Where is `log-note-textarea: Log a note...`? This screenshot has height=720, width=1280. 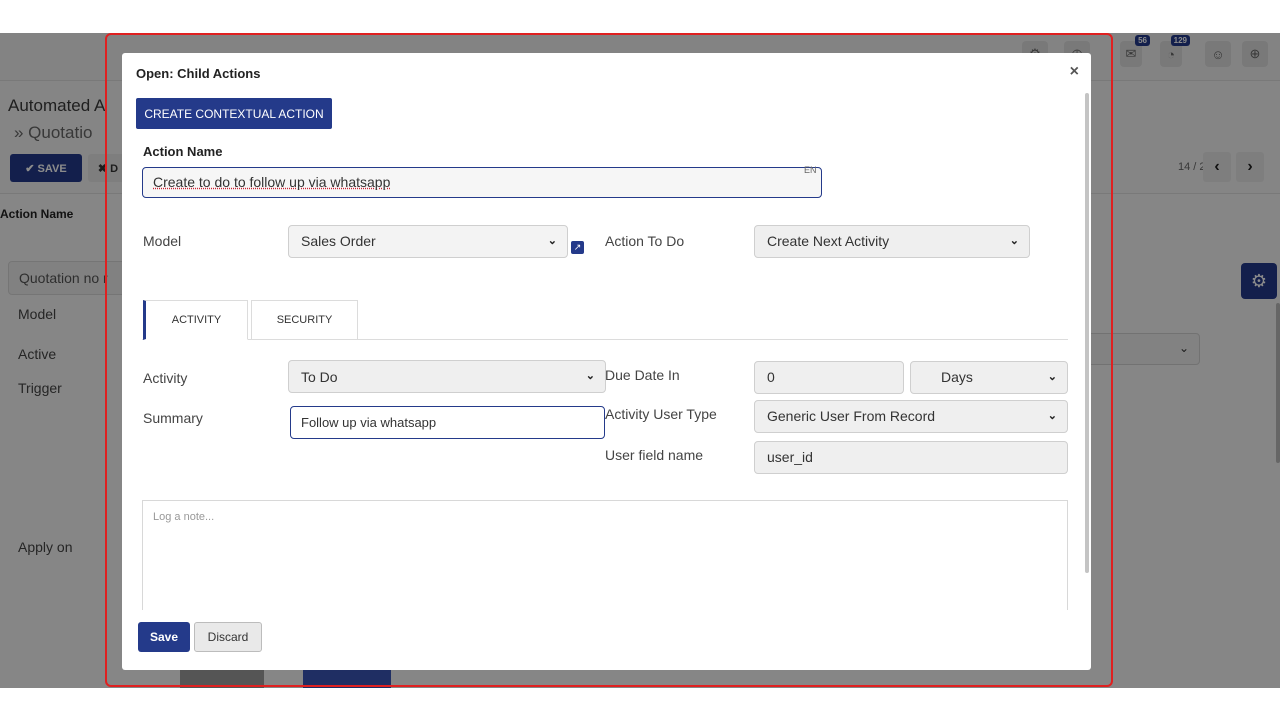 log-note-textarea: Log a note... is located at coordinates (605, 555).